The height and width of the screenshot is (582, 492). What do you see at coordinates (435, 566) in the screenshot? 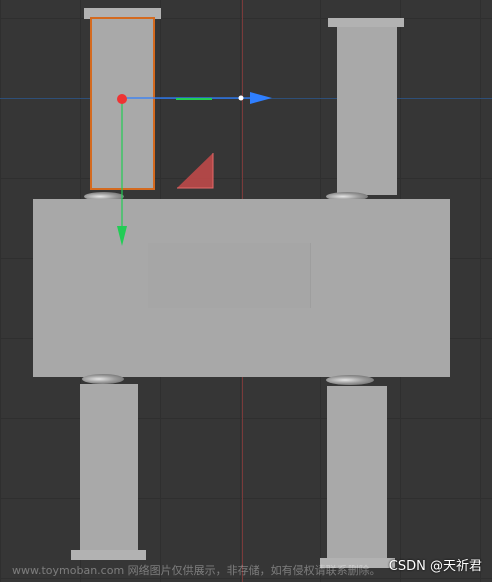
I see `watermark-credit: CSDN @天祈君` at bounding box center [435, 566].